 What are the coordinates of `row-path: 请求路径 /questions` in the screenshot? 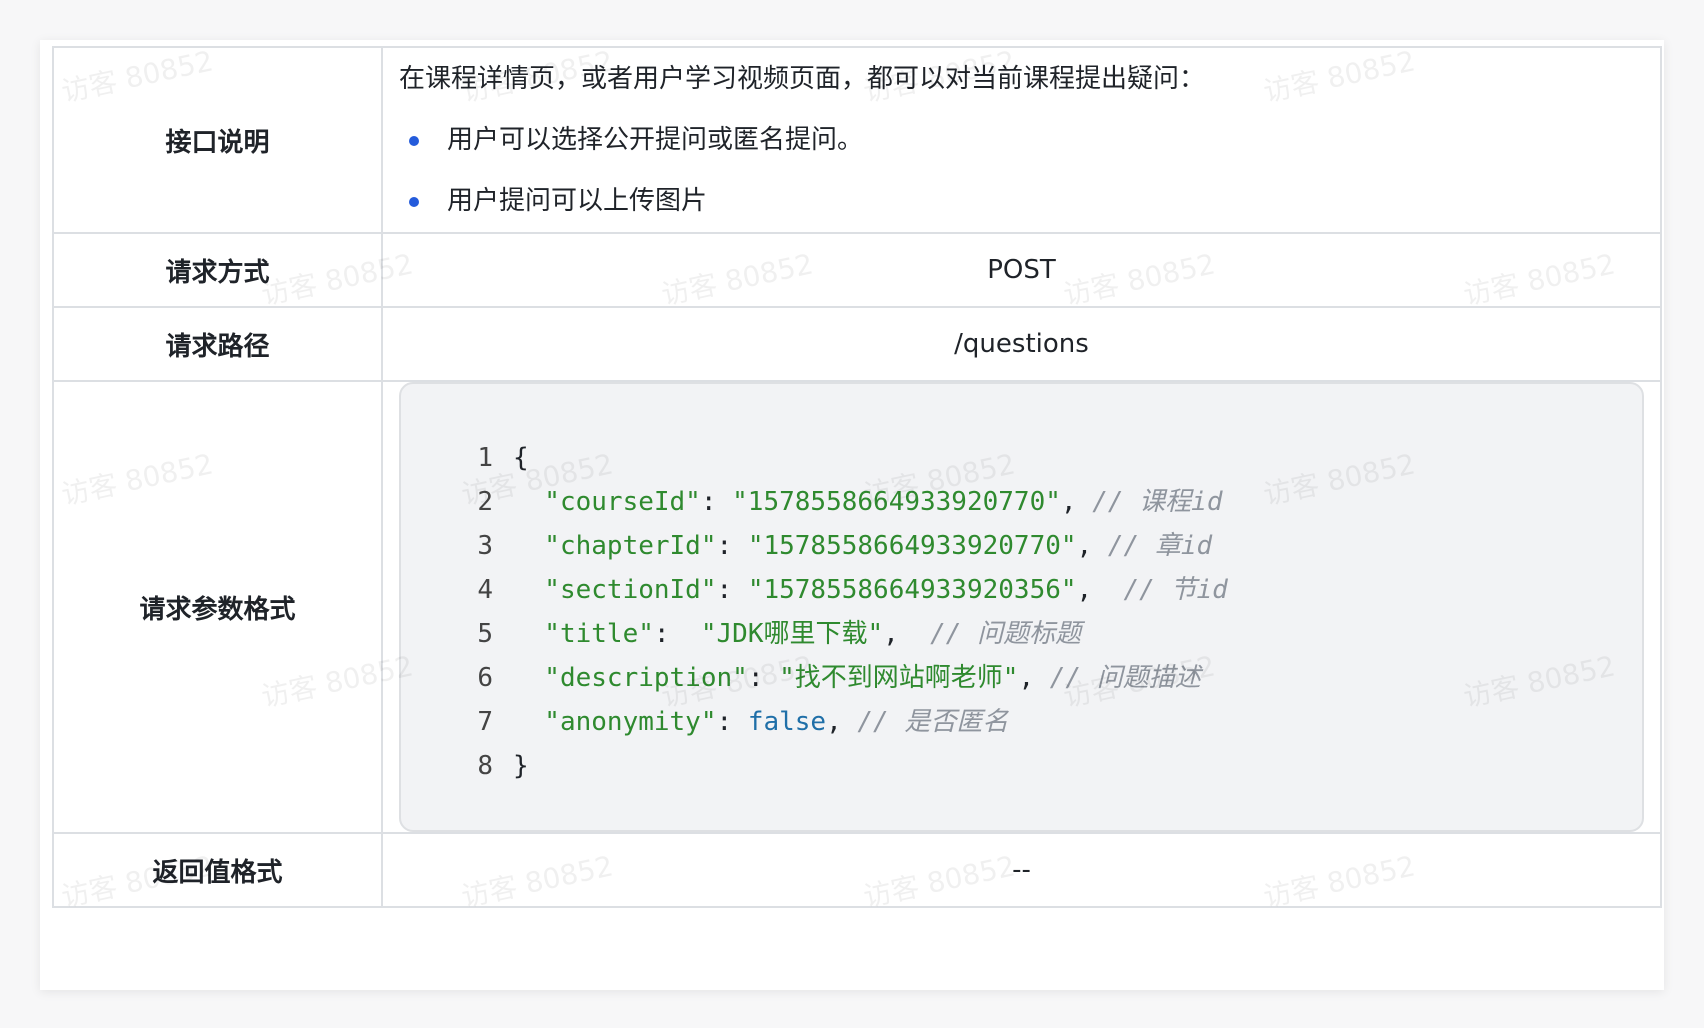 It's located at (857, 344).